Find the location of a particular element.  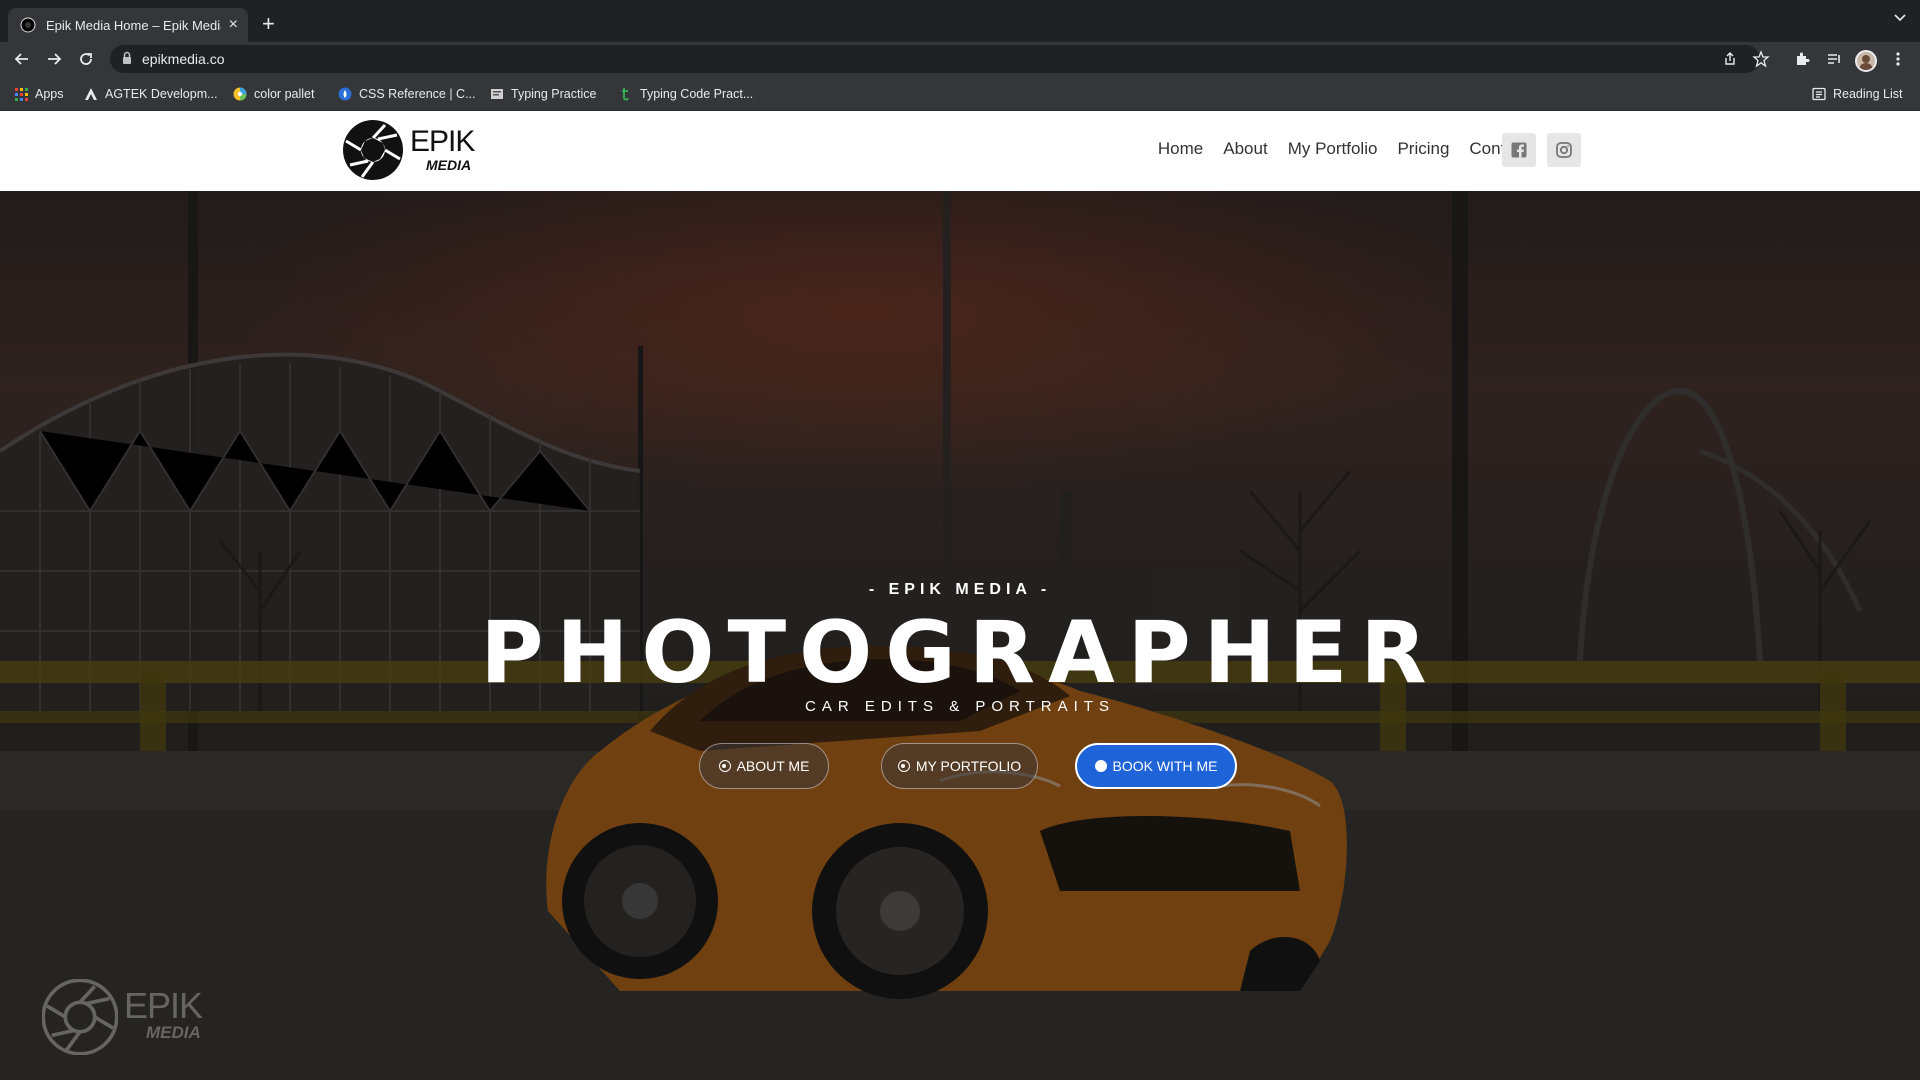

media-queue-icon is located at coordinates (1834, 59).